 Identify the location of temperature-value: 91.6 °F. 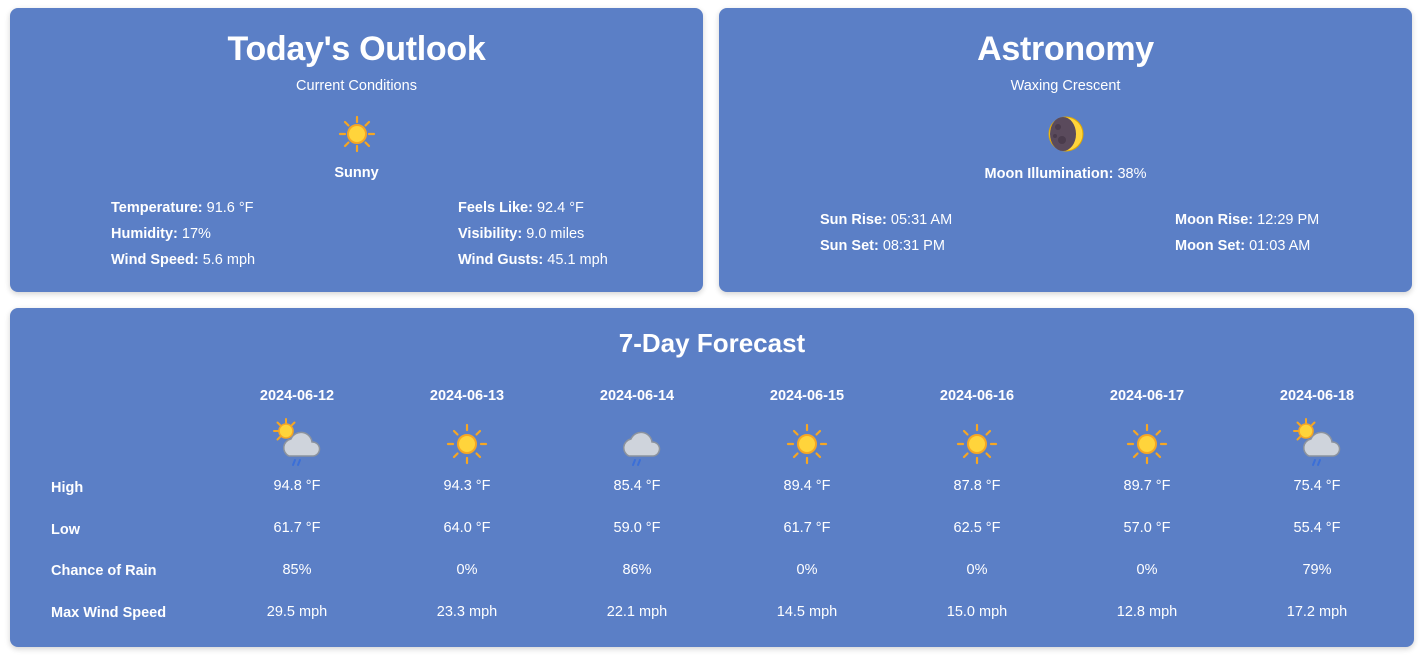
(230, 208).